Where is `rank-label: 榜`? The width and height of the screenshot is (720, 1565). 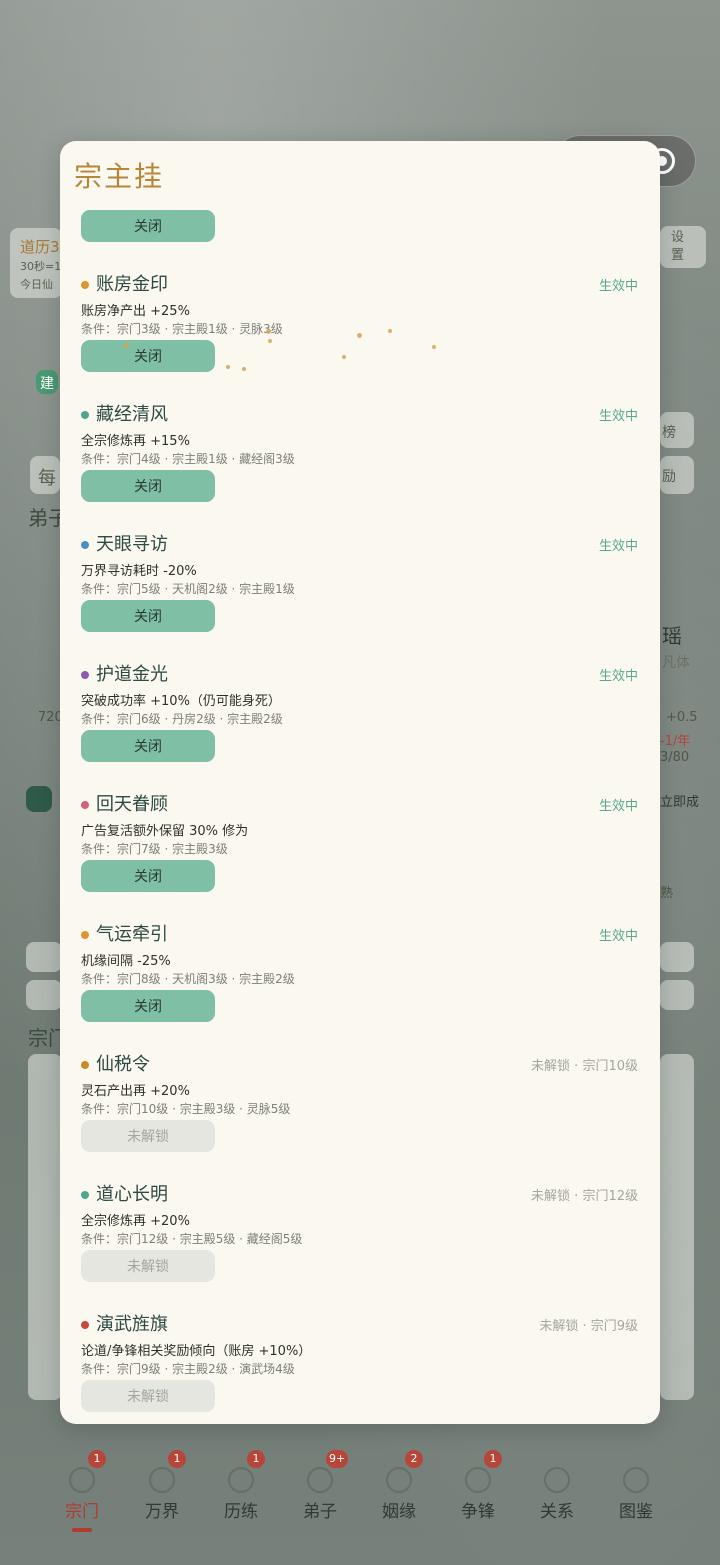
rank-label: 榜 is located at coordinates (669, 433).